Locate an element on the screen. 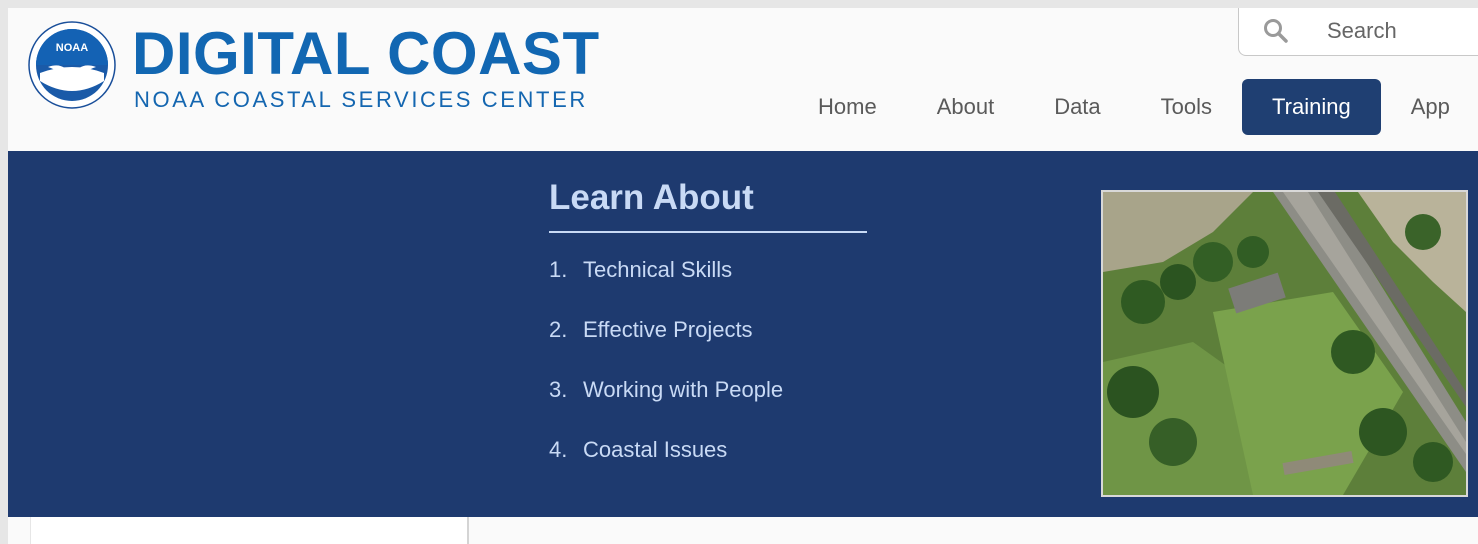 The image size is (1478, 544). list-number: 2. is located at coordinates (558, 329).